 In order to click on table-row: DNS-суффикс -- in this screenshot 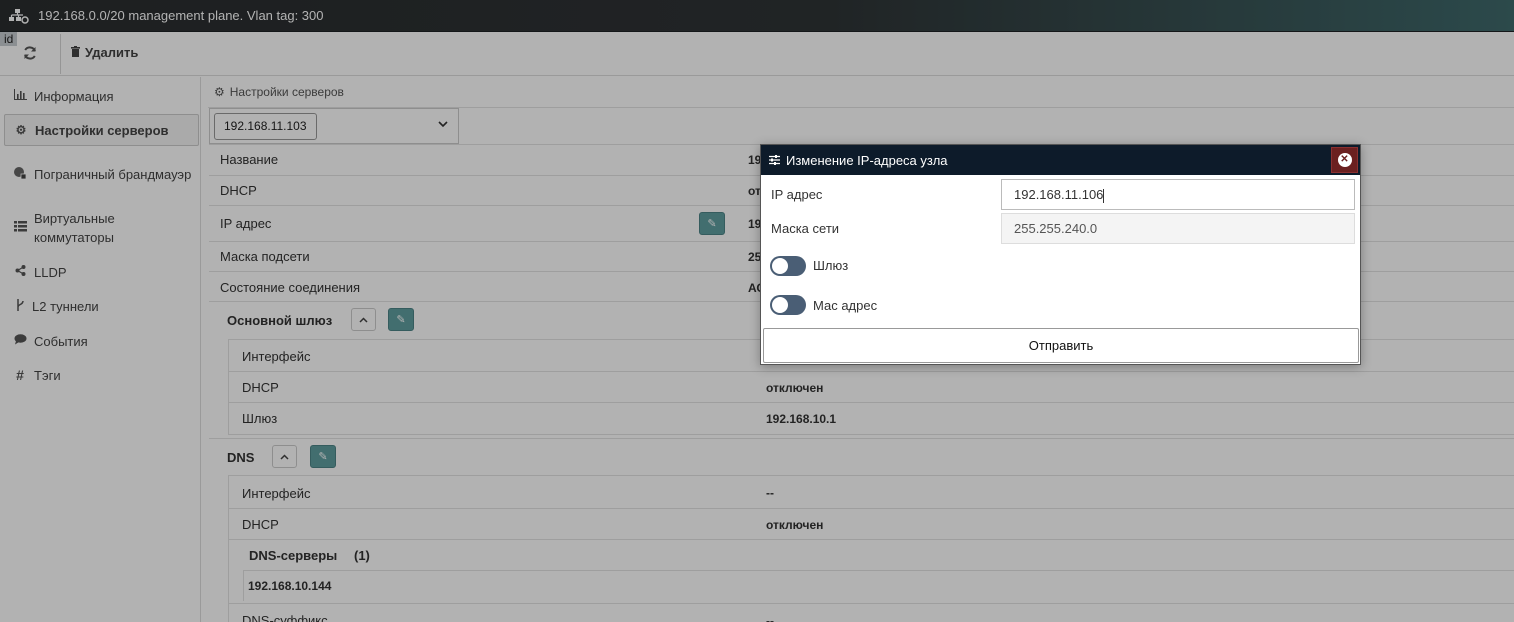, I will do `click(871, 612)`.